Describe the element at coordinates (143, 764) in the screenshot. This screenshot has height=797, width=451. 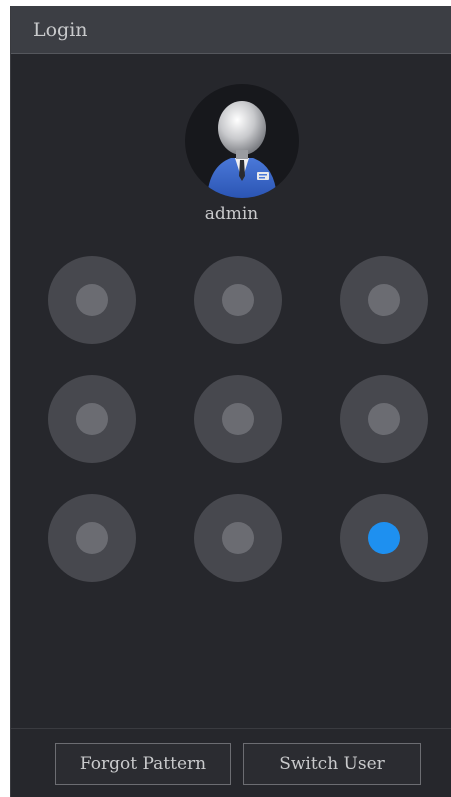
I see `forgot-pattern-button: Forgot Pattern` at that location.